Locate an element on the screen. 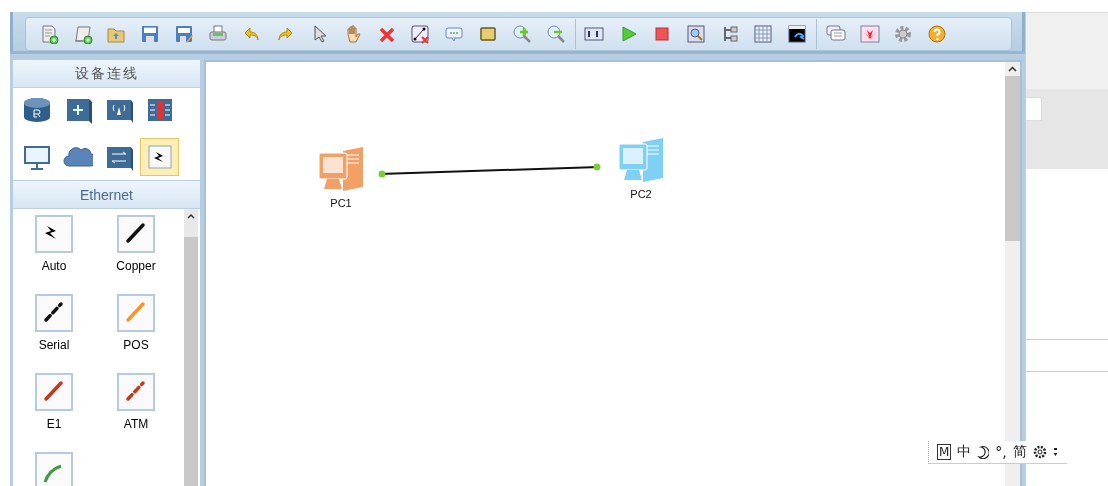  cable-type-item: Serial is located at coordinates (54, 333).